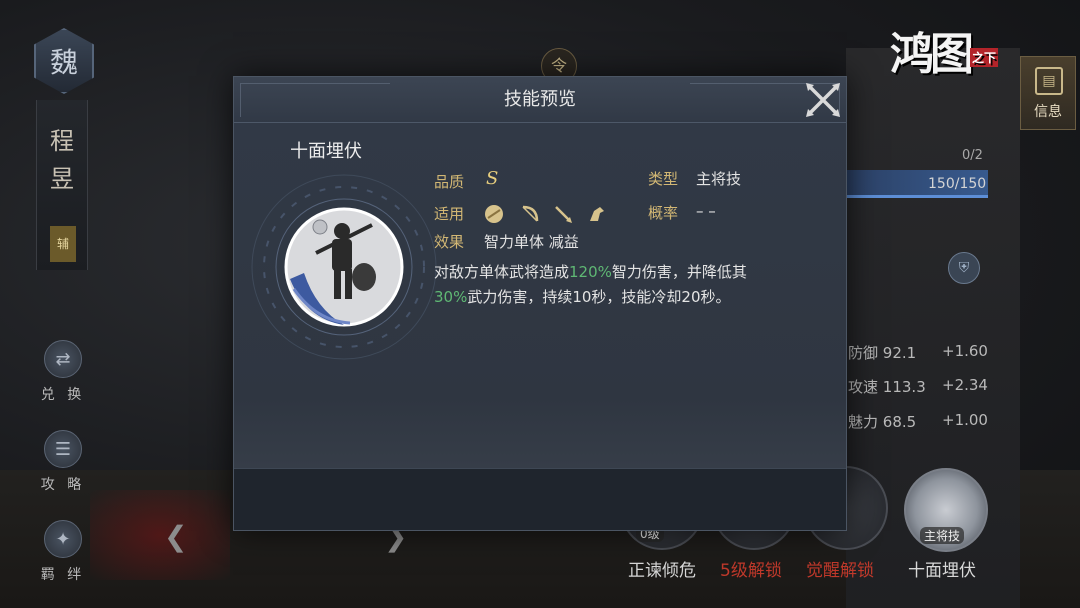 This screenshot has height=608, width=1080. Describe the element at coordinates (719, 179) in the screenshot. I see `type-value: 主将技` at that location.